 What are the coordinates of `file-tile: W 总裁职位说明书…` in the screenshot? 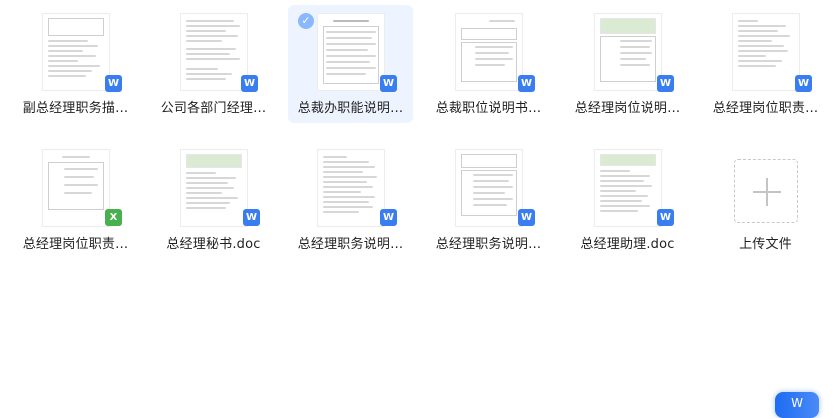 It's located at (488, 64).